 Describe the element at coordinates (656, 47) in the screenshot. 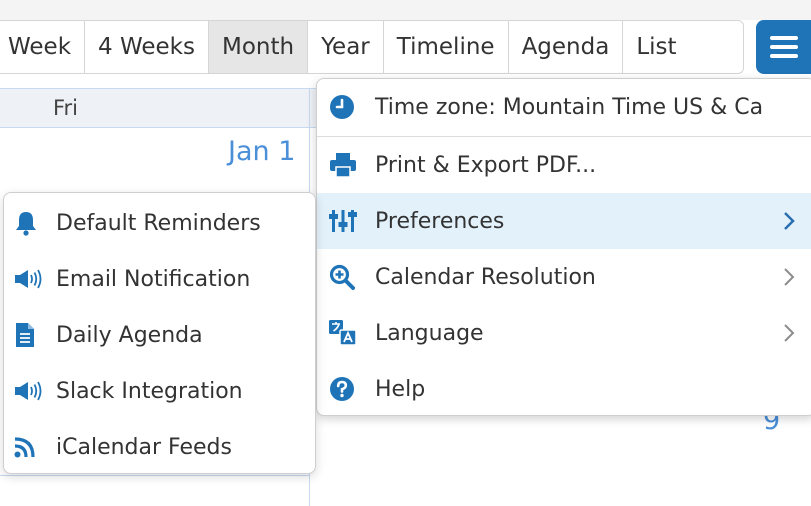

I see `tab-list: List` at that location.